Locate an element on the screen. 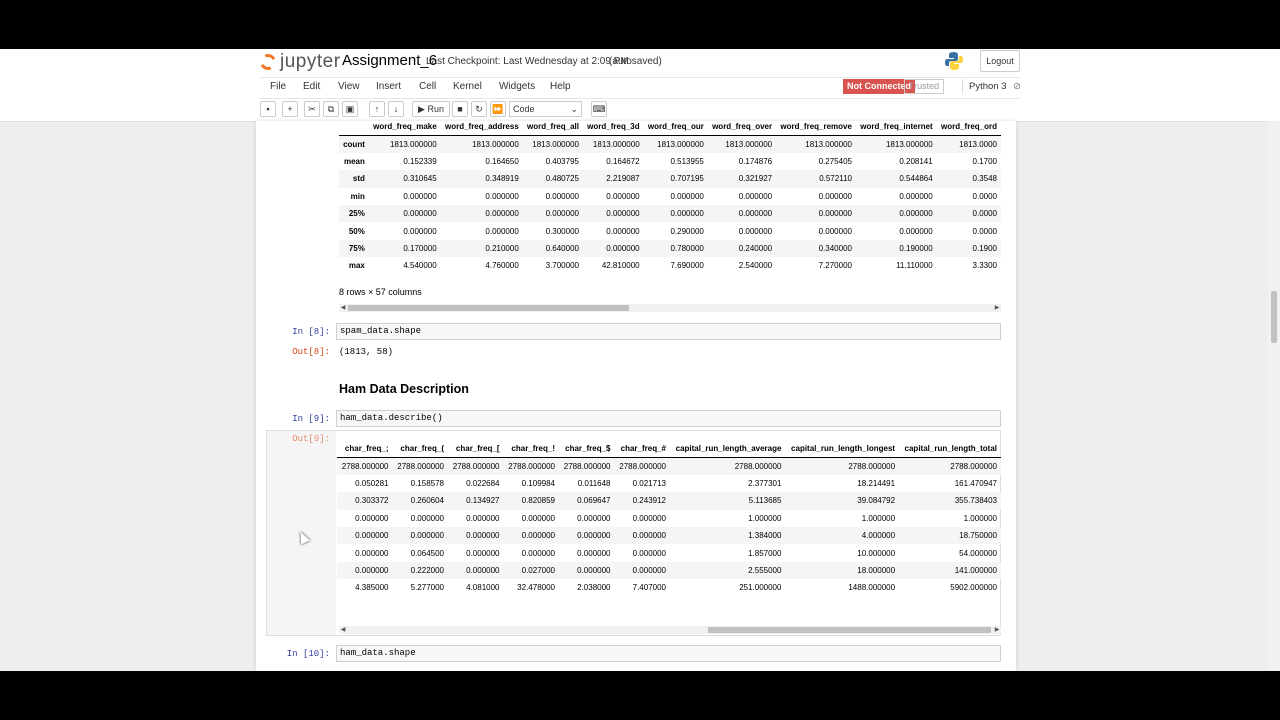 The image size is (1280, 720). table-cell: 0.707195 is located at coordinates (687, 179).